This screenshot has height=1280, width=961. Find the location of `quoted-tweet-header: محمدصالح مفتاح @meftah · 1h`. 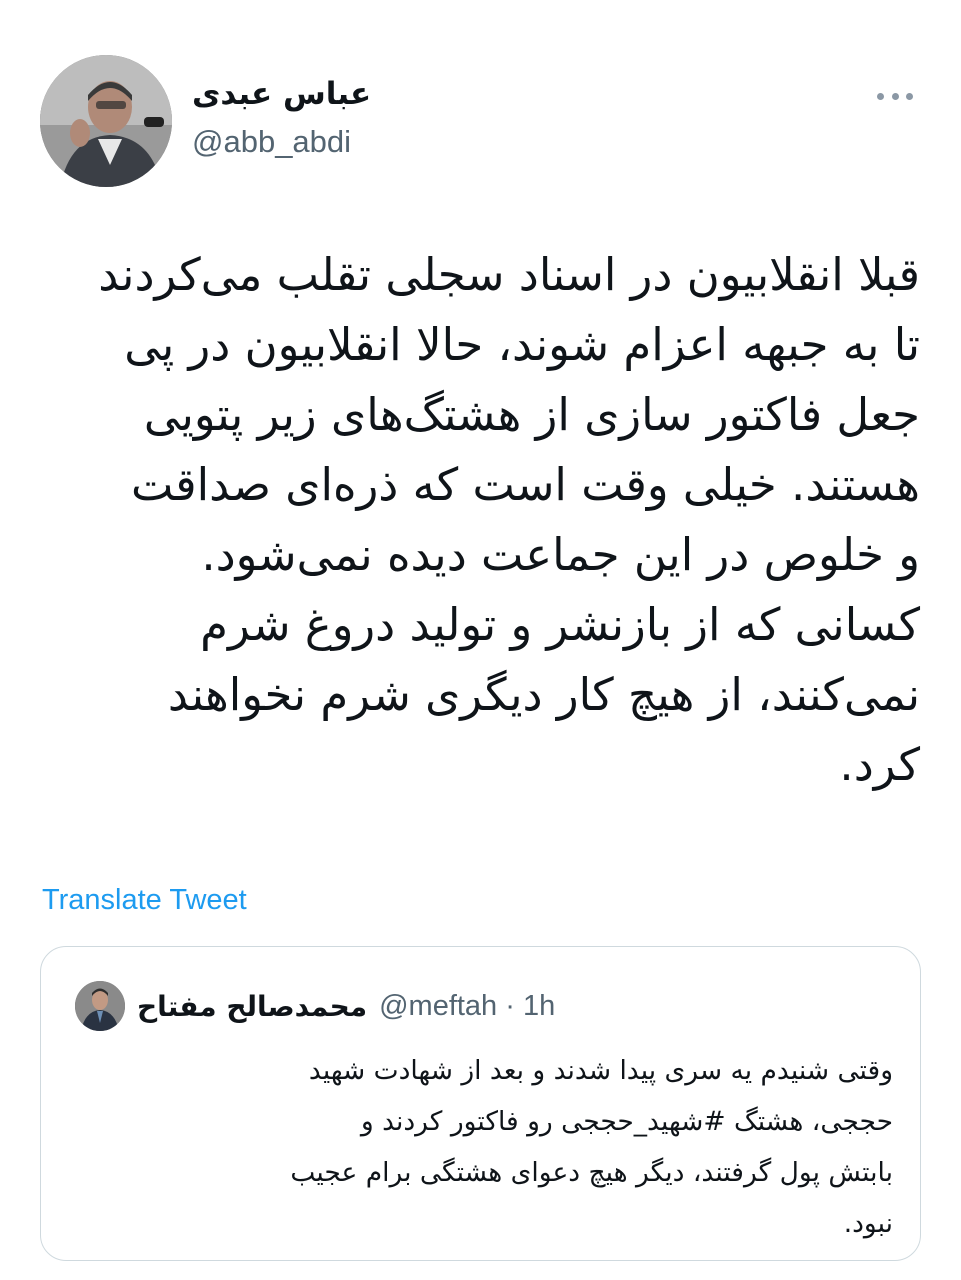

quoted-tweet-header: محمدصالح مفتاح @meftah · 1h is located at coordinates (315, 1006).